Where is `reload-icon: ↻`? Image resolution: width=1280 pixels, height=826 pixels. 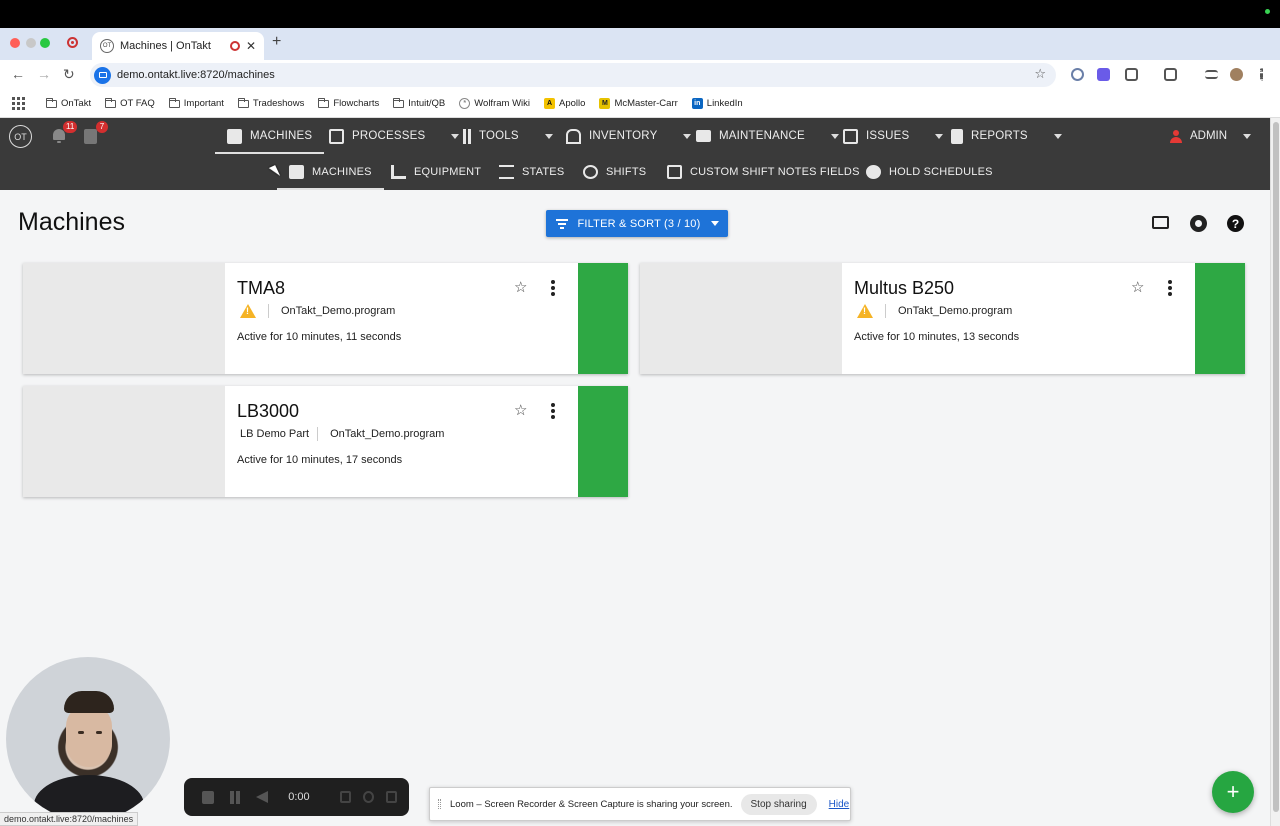 reload-icon: ↻ is located at coordinates (69, 74).